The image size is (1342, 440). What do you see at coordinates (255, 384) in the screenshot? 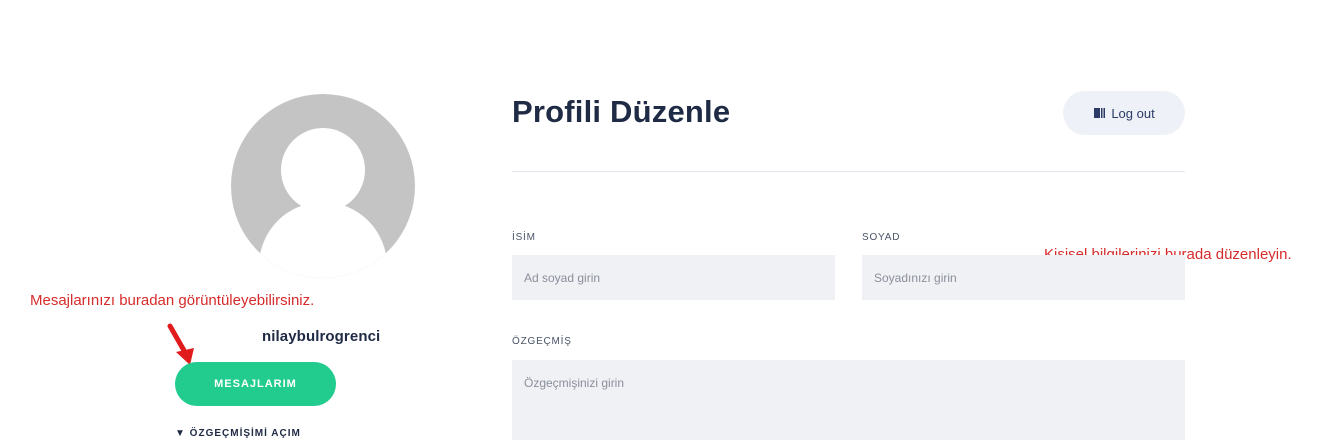
I see `messages-button: MESAJLARIM` at bounding box center [255, 384].